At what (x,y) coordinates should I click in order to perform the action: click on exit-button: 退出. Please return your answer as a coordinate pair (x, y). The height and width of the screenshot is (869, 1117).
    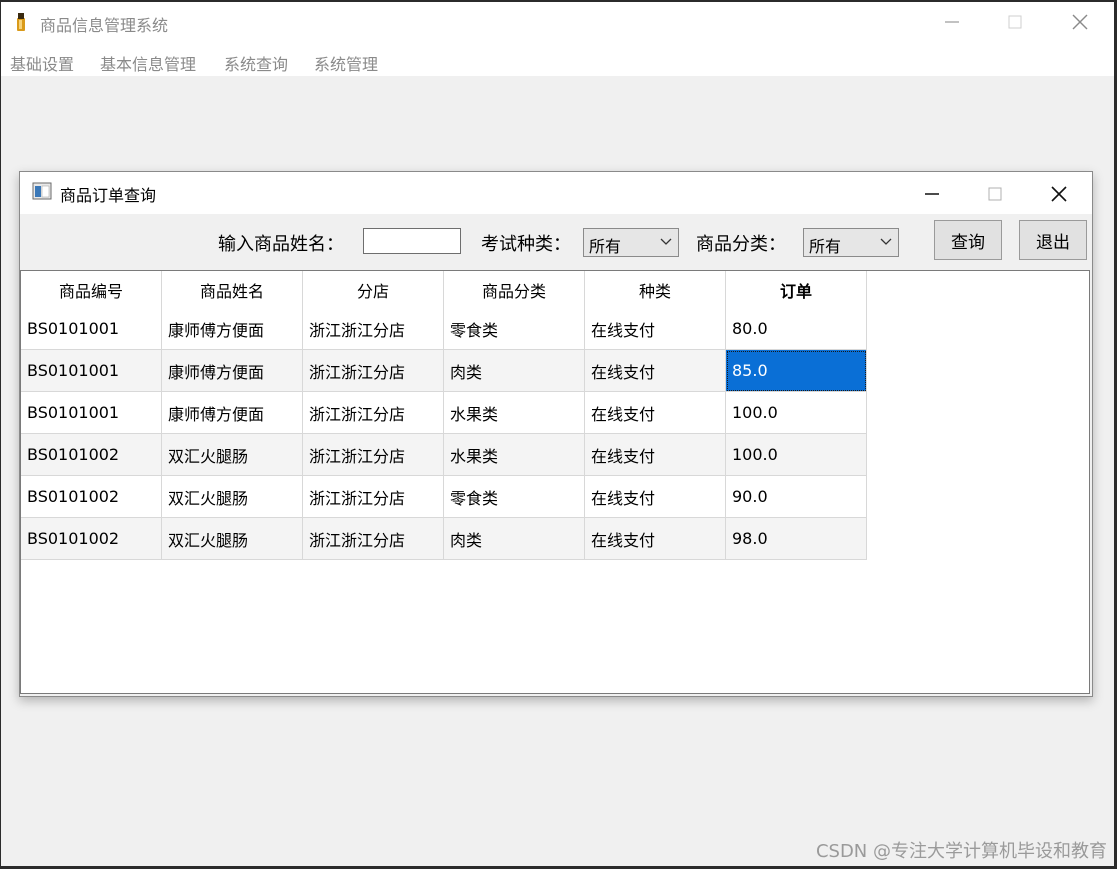
    Looking at the image, I should click on (1053, 240).